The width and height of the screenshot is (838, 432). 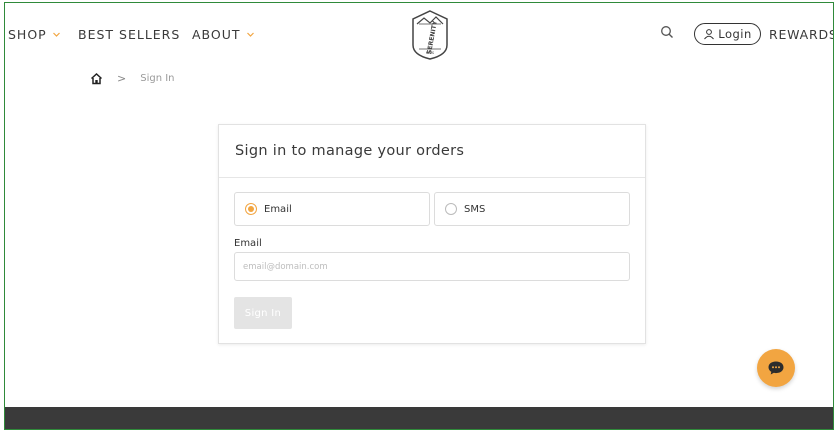 I want to click on rewards-link: REWARDS, so click(x=801, y=34).